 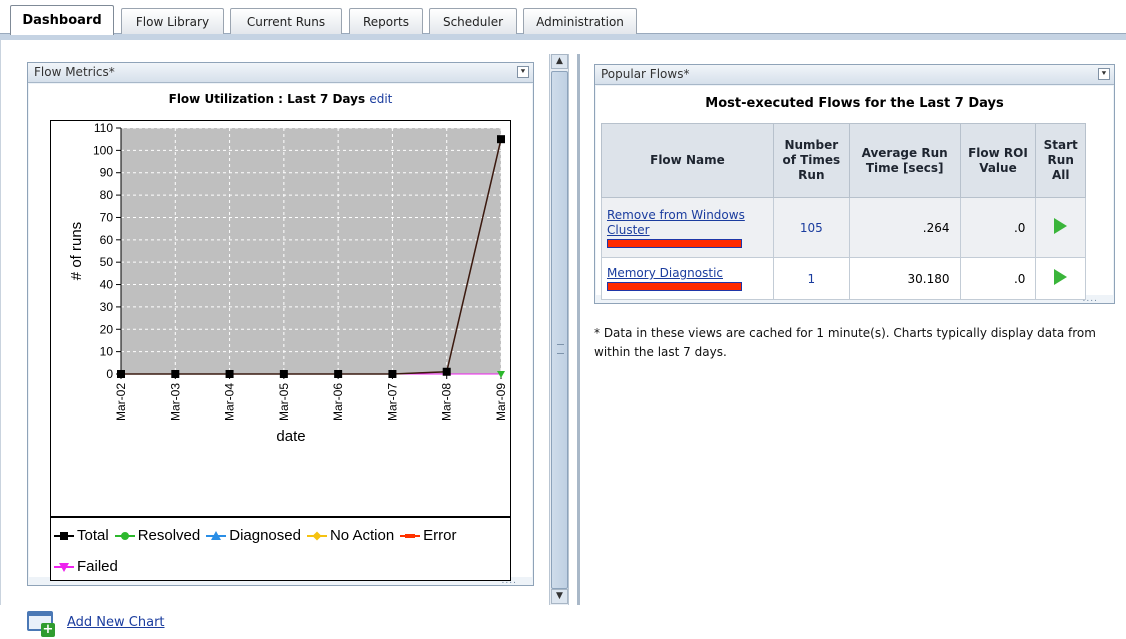 I want to click on table-row: Memory Diagnostic 1 30.180 .0, so click(x=843, y=278).